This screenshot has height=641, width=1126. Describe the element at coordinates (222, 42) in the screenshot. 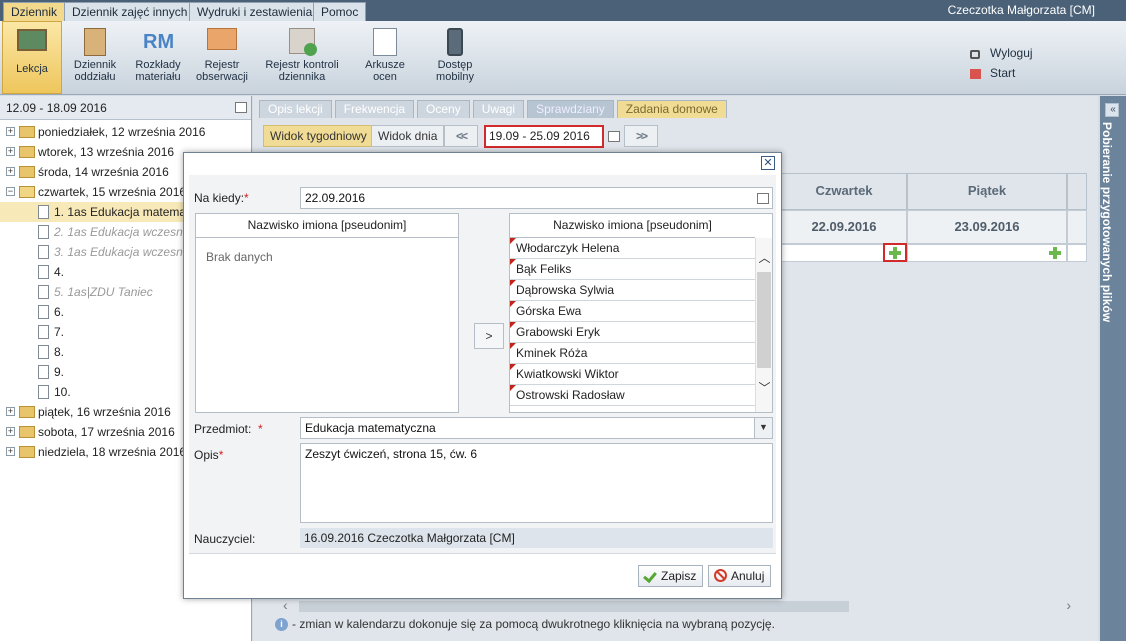

I see `observation-register-icon` at that location.